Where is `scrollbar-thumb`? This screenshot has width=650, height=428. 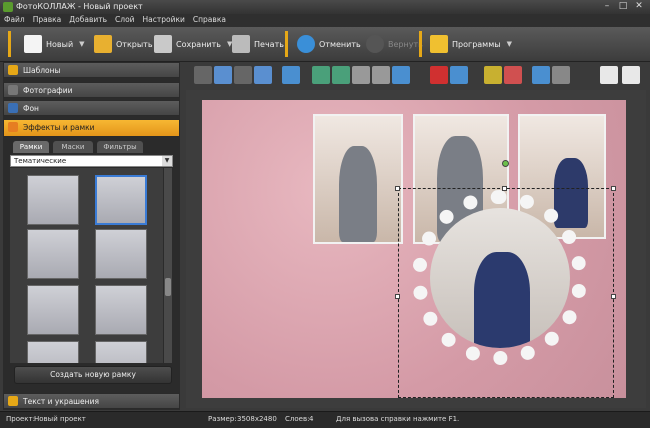
scrollbar-thumb is located at coordinates (168, 287).